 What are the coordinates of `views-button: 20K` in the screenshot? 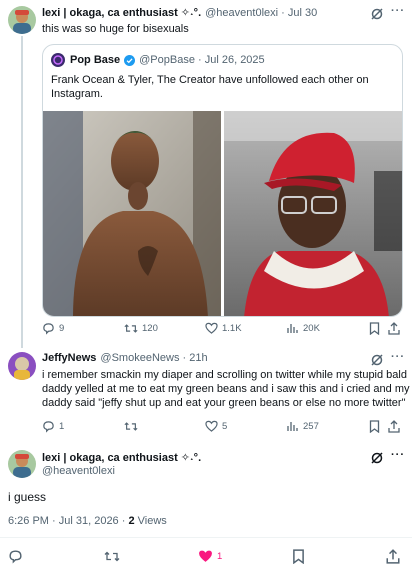 It's located at (303, 328).